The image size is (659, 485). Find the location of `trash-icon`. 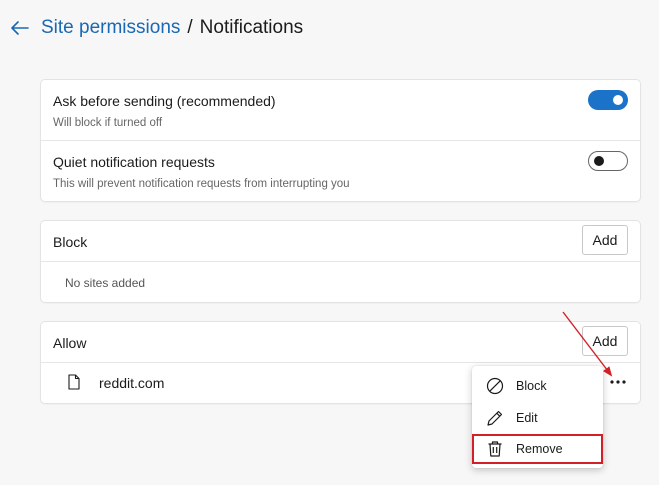

trash-icon is located at coordinates (495, 449).